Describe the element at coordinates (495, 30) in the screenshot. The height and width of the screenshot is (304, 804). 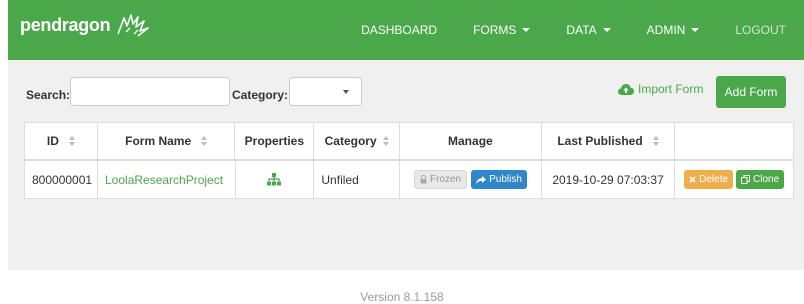
I see `nav-forms-label: FORMS` at that location.